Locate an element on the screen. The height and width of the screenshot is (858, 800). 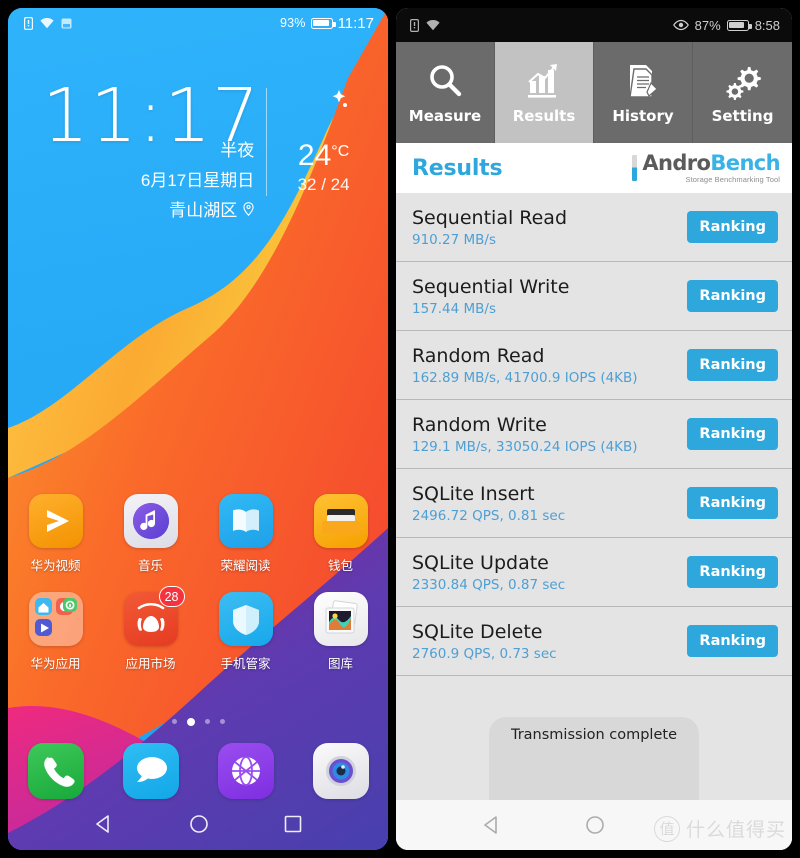
wallet-icon is located at coordinates (340, 521).